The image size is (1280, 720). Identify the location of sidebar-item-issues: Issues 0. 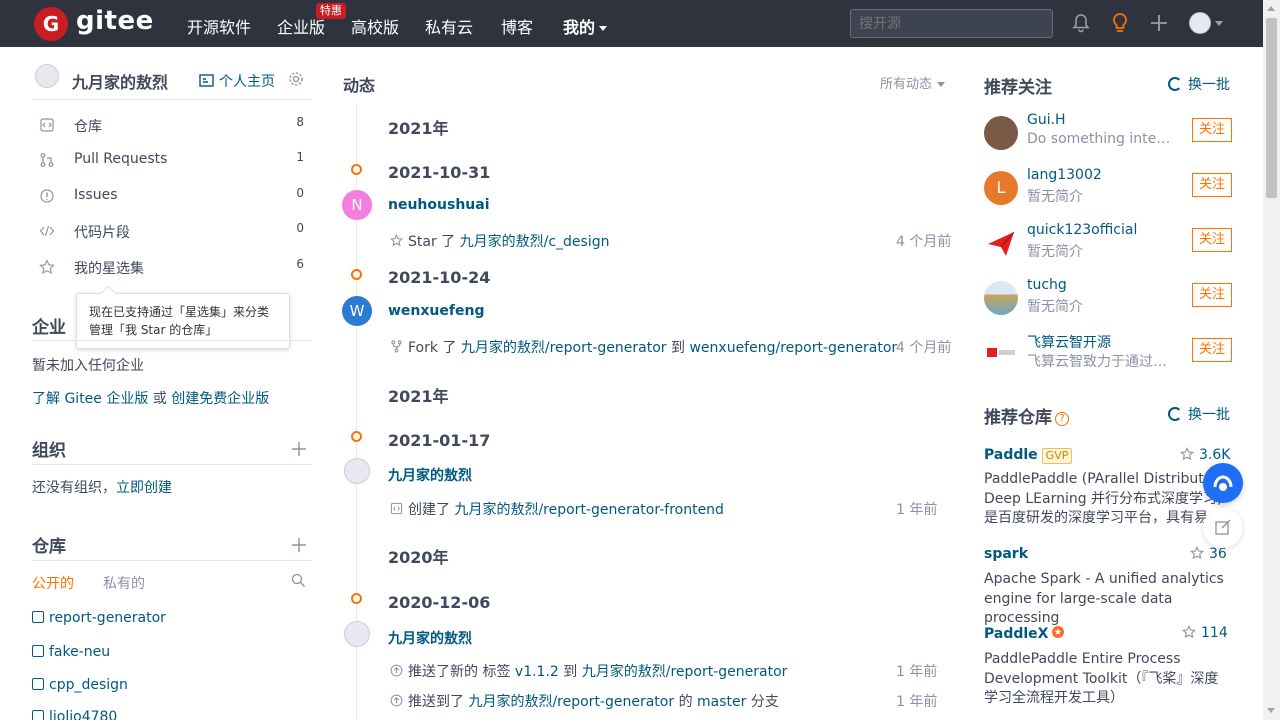
(172, 196).